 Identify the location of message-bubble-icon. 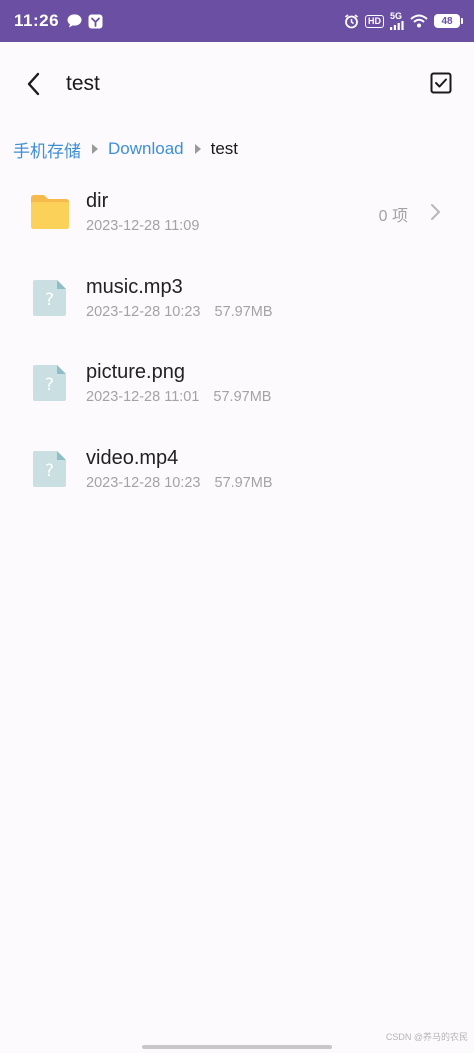
(74, 21).